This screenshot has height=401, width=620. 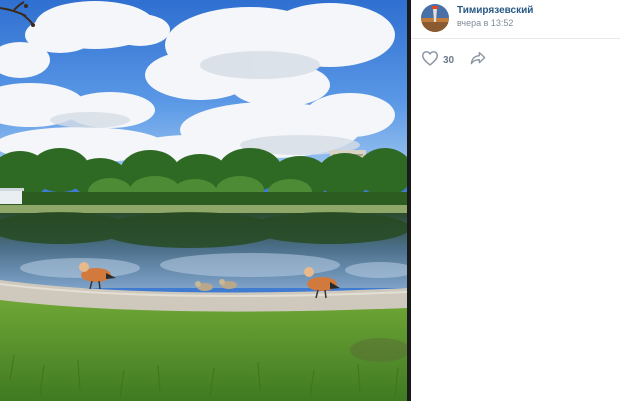 I want to click on like-button: 30, so click(x=437, y=60).